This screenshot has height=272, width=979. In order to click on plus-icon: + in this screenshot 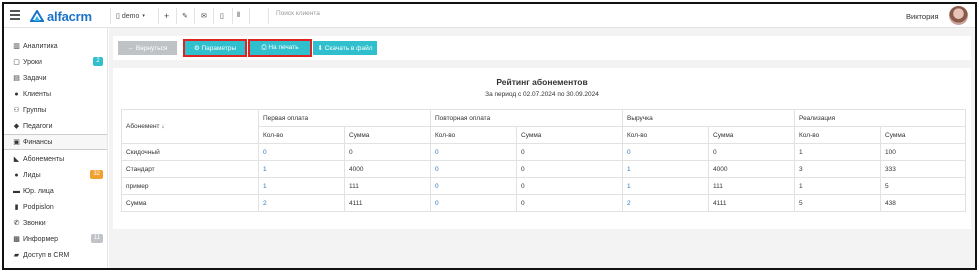, I will do `click(166, 16)`.